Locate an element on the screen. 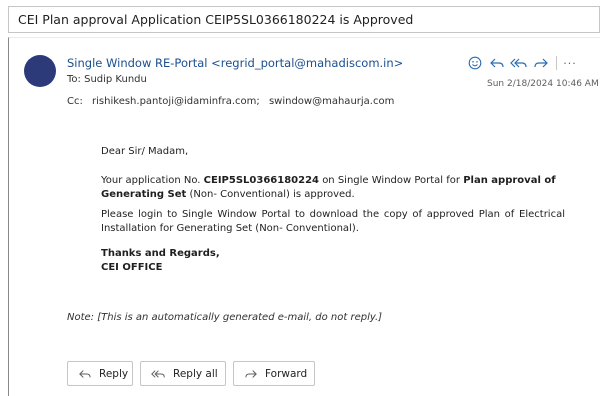 The image size is (603, 396). sent-date: Sun 2/18/2024 10:46 AM is located at coordinates (543, 84).